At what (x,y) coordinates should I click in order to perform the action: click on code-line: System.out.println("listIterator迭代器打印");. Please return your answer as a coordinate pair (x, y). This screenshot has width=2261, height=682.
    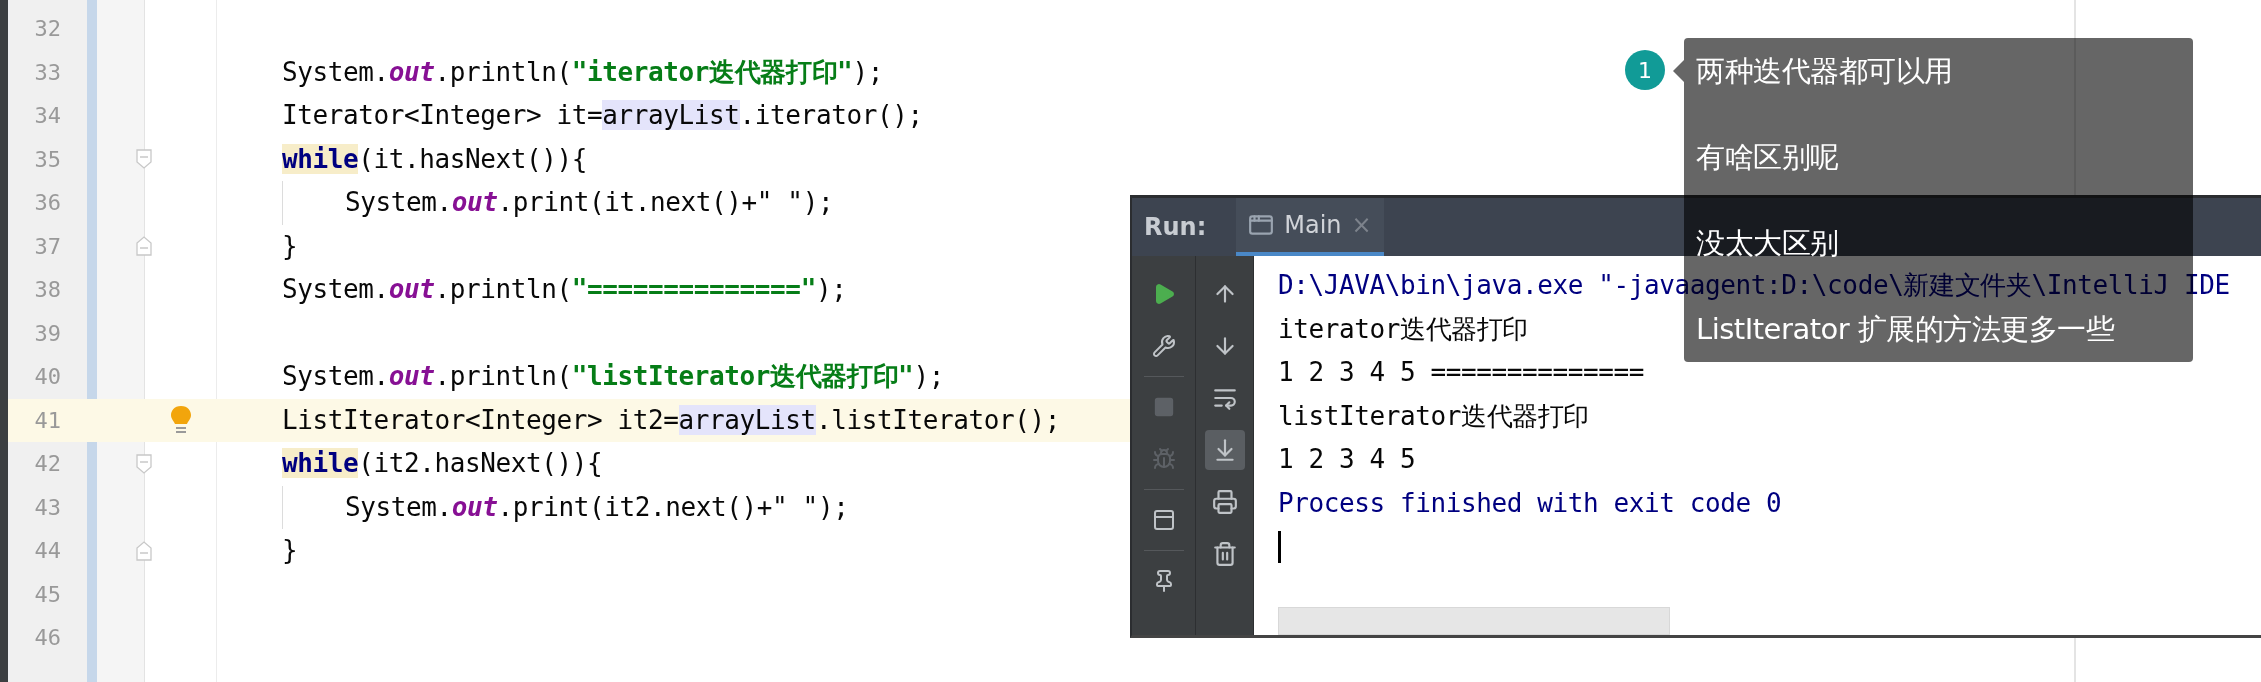
    Looking at the image, I should click on (613, 376).